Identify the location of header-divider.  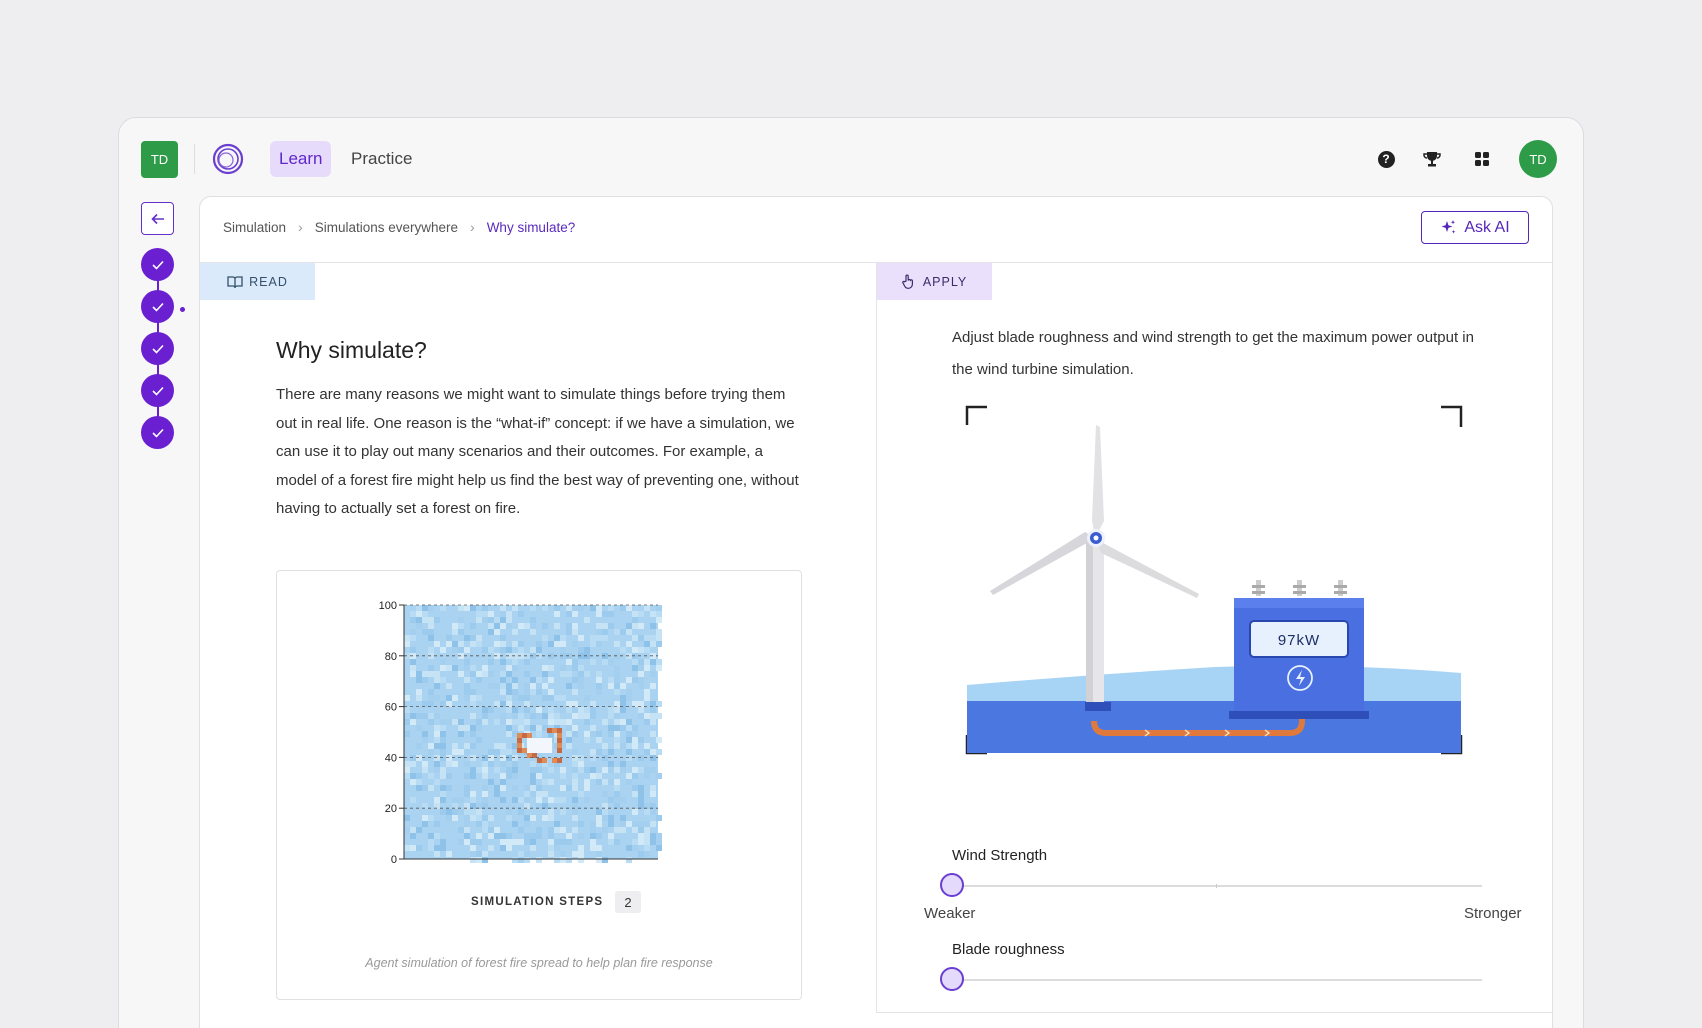
(194, 159).